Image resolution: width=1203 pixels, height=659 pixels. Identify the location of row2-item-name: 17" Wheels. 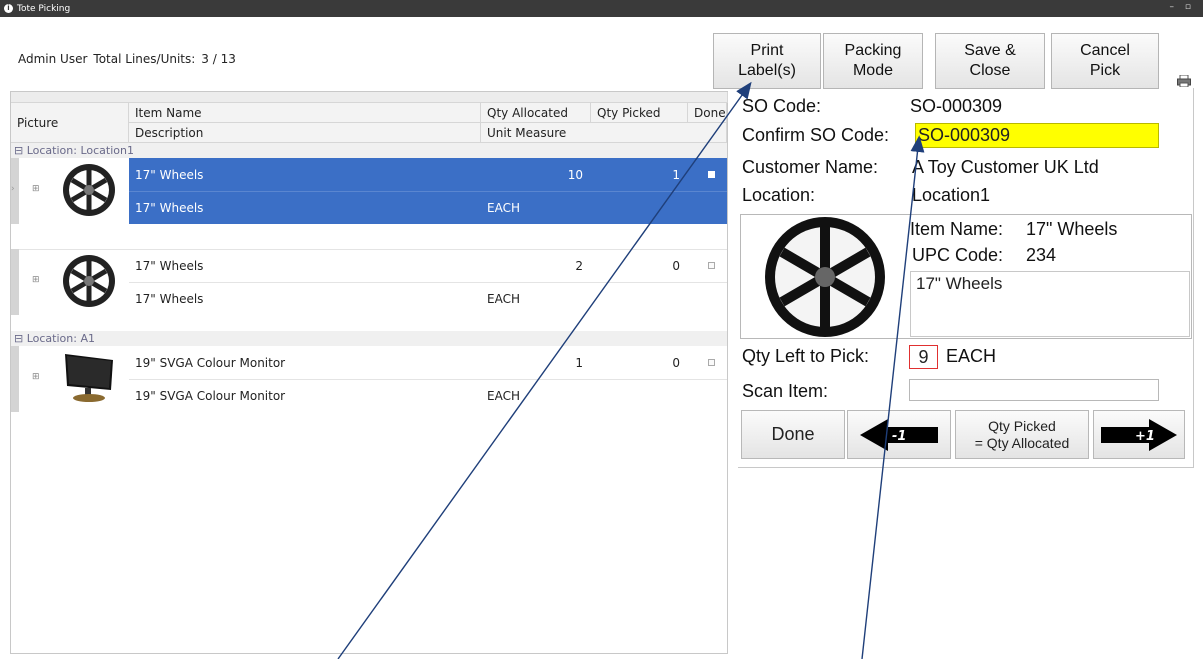
(305, 265).